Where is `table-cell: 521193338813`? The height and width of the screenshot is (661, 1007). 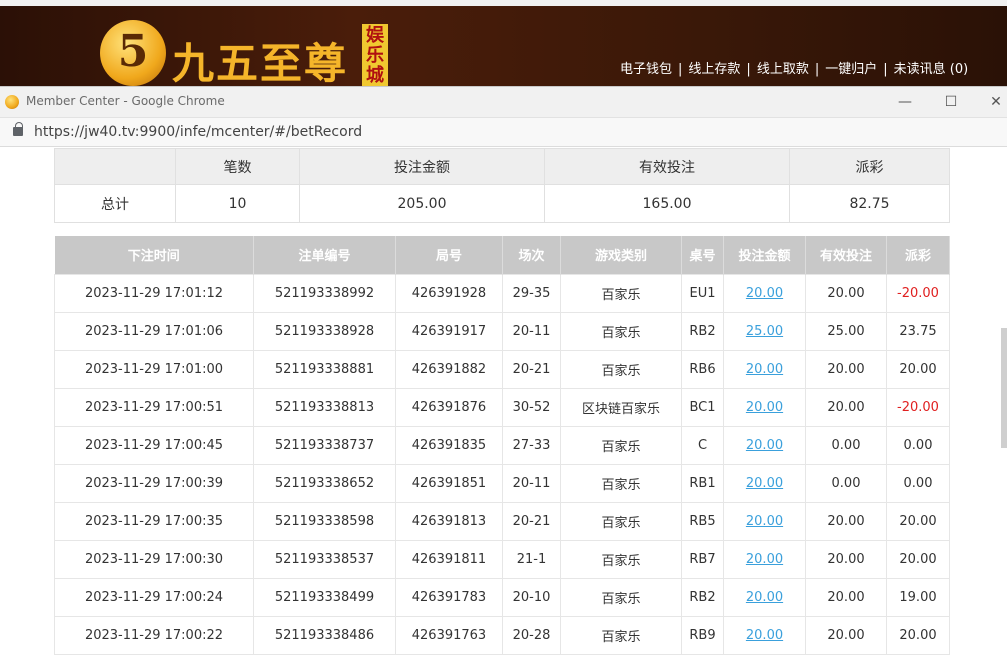
table-cell: 521193338813 is located at coordinates (324, 407).